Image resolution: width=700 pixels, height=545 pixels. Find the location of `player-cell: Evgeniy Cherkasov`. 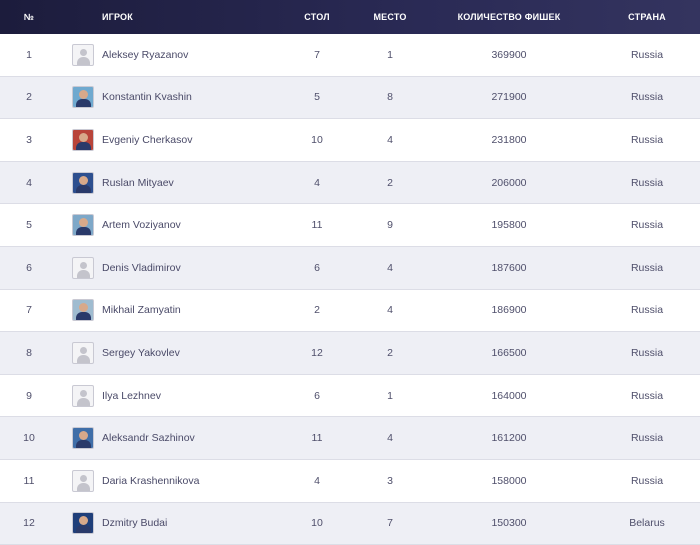

player-cell: Evgeniy Cherkasov is located at coordinates (168, 139).